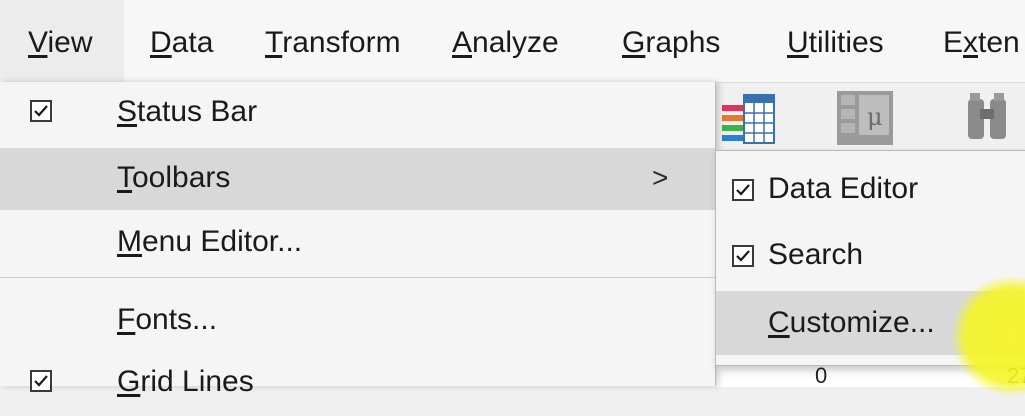 This screenshot has height=416, width=1025. Describe the element at coordinates (357, 384) in the screenshot. I see `menu-item-grid-lines: Grid Lines` at that location.